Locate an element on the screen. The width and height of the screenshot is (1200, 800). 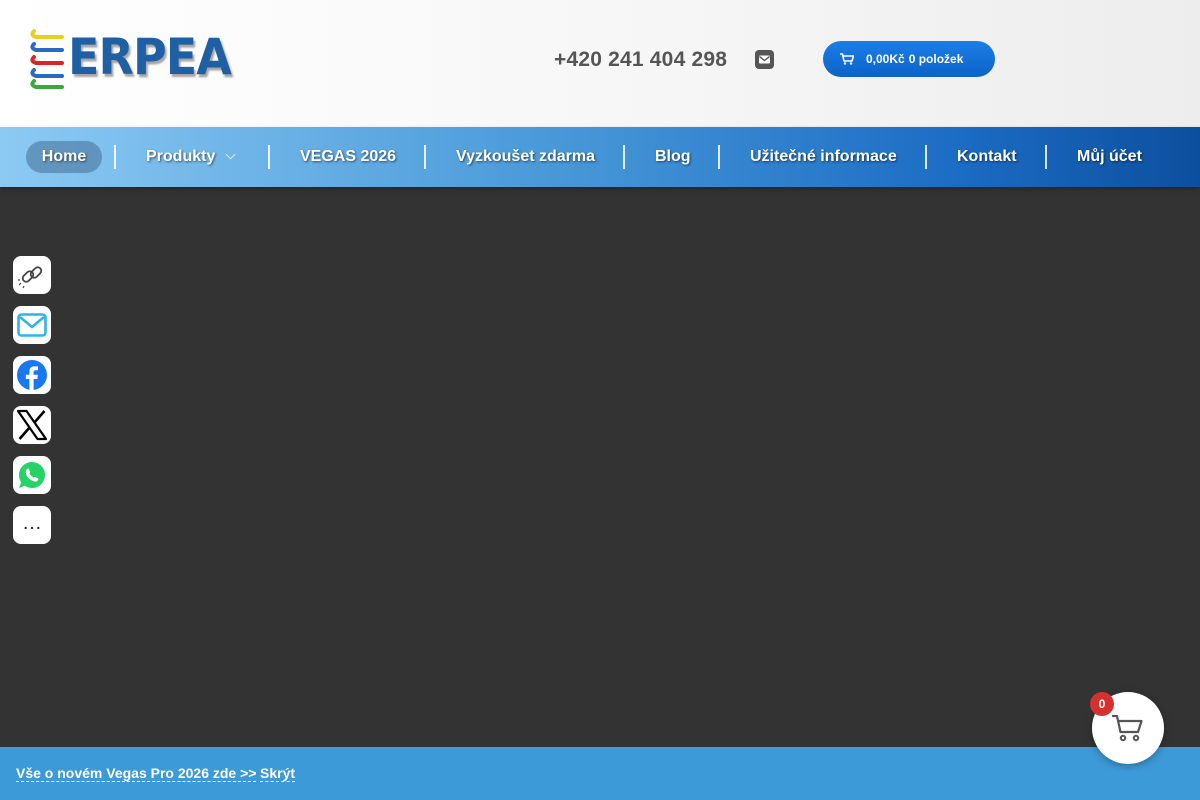
email-icon is located at coordinates (32, 325).